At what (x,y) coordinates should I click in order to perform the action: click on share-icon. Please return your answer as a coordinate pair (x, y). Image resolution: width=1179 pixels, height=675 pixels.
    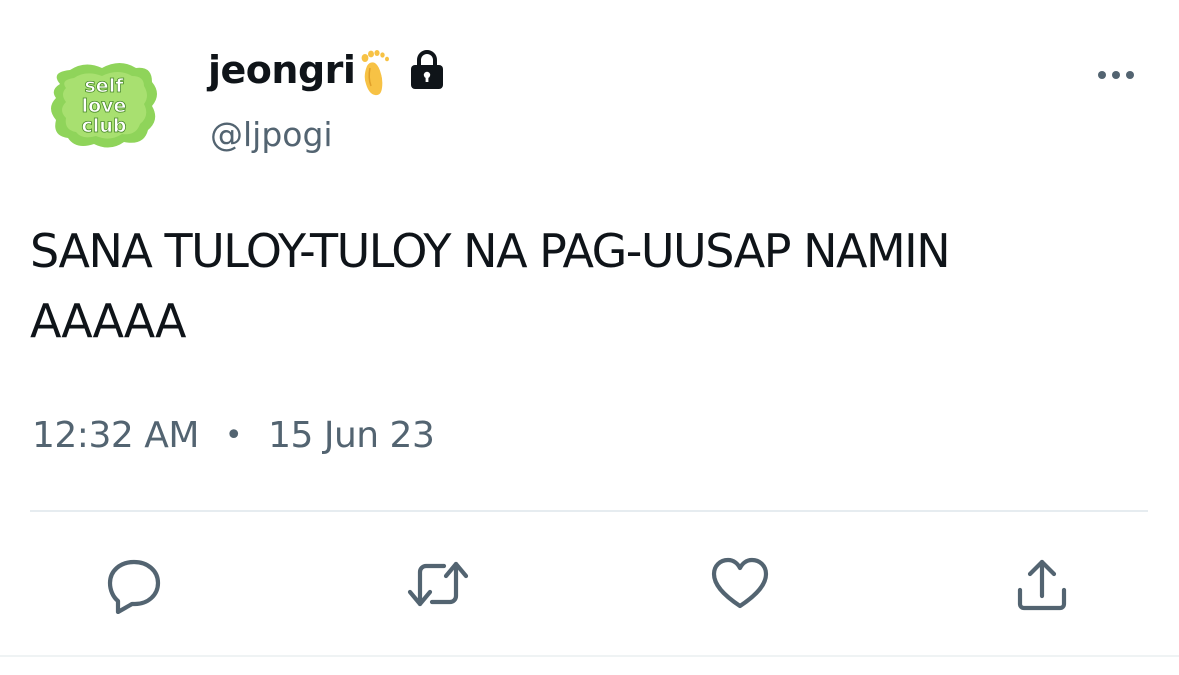
    Looking at the image, I should click on (1042, 585).